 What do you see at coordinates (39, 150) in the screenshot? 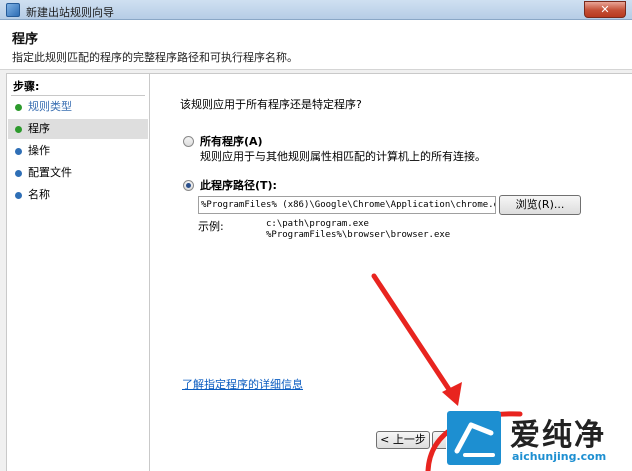
I see `step-label: 操作` at bounding box center [39, 150].